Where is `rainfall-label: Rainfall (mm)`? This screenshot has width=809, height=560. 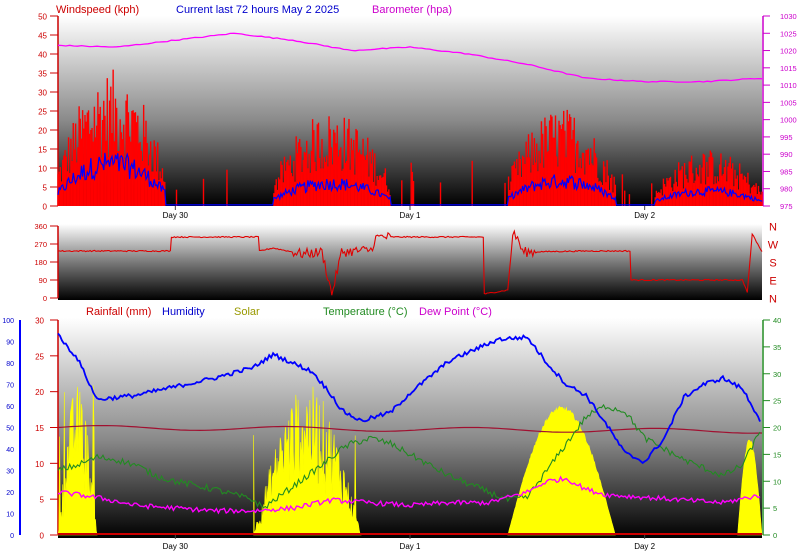
rainfall-label: Rainfall (mm) is located at coordinates (118, 312).